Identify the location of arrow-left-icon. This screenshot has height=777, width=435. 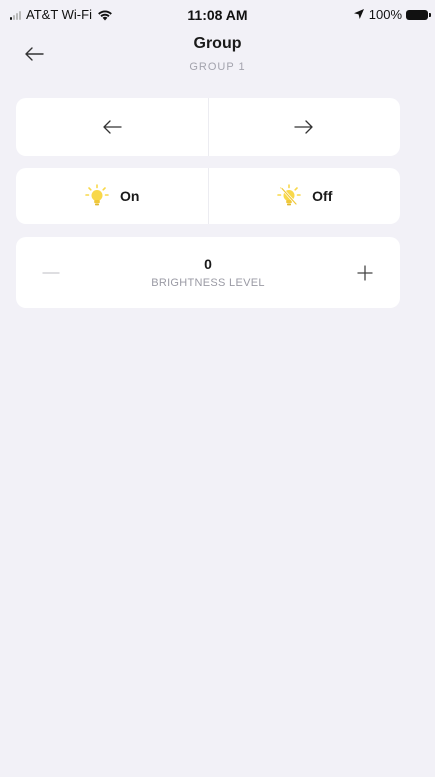
(112, 127).